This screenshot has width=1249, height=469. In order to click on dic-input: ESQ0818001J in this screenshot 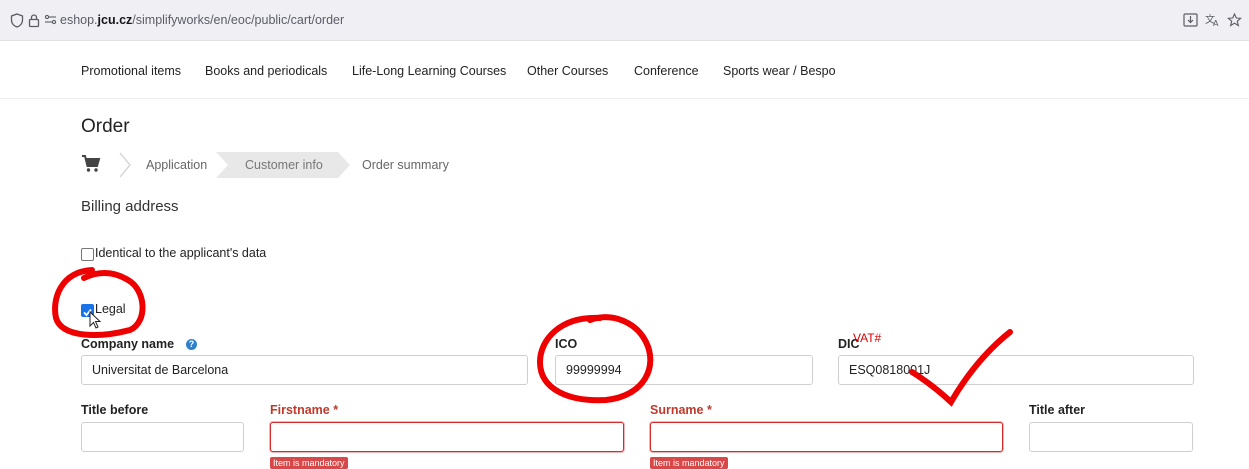, I will do `click(1016, 370)`.